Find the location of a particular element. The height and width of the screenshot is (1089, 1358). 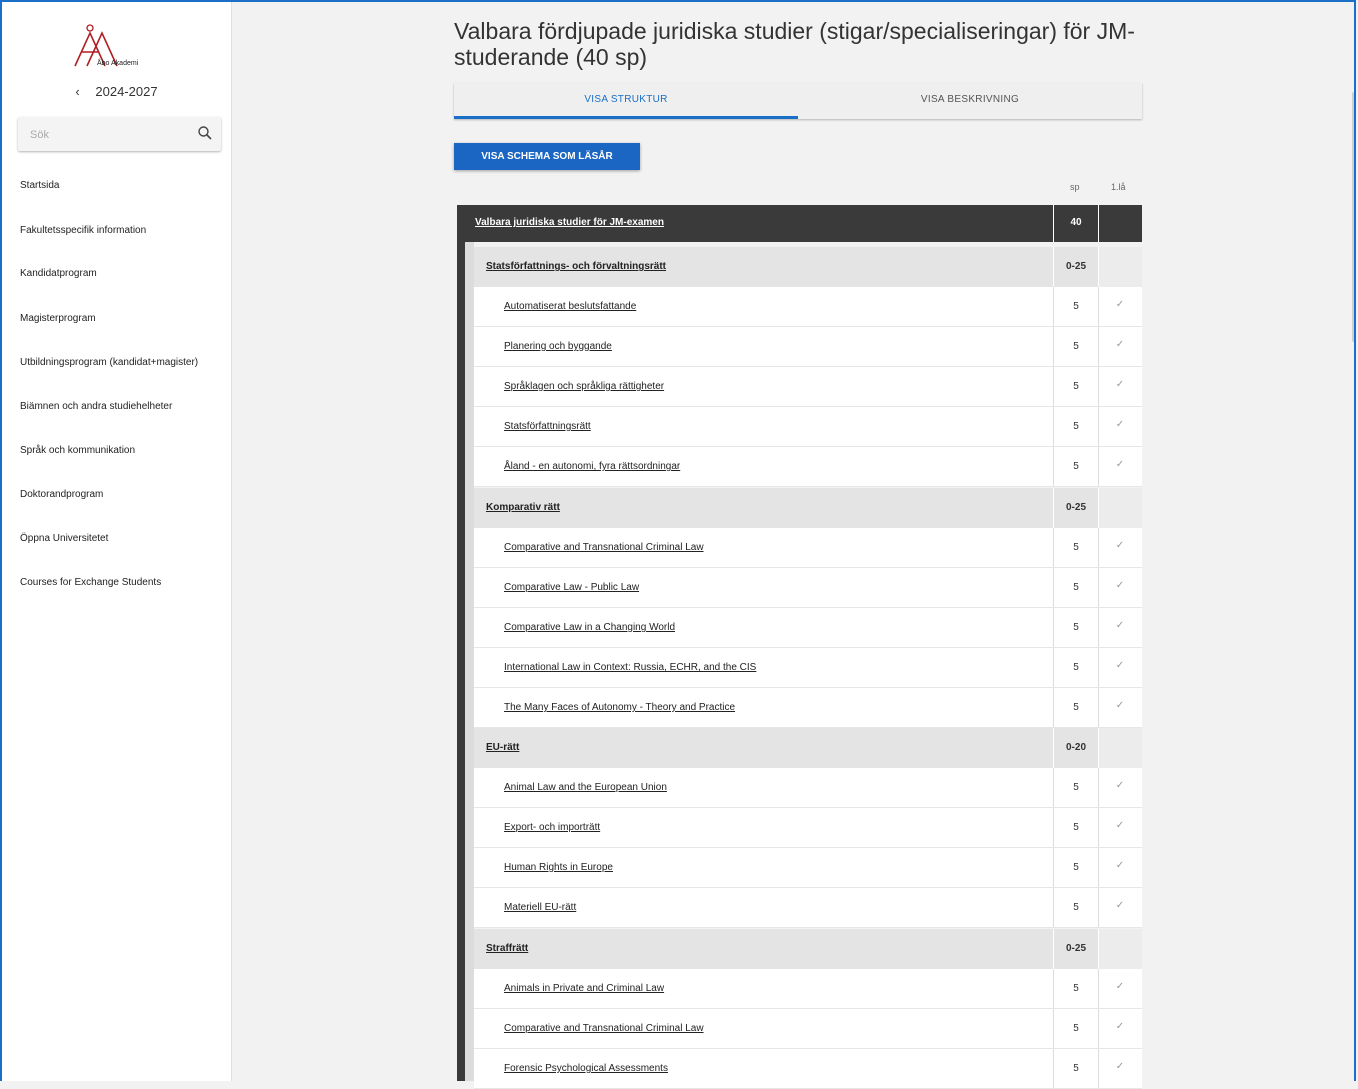

table-row: Planering och byggande 5 ✓ is located at coordinates (808, 347).